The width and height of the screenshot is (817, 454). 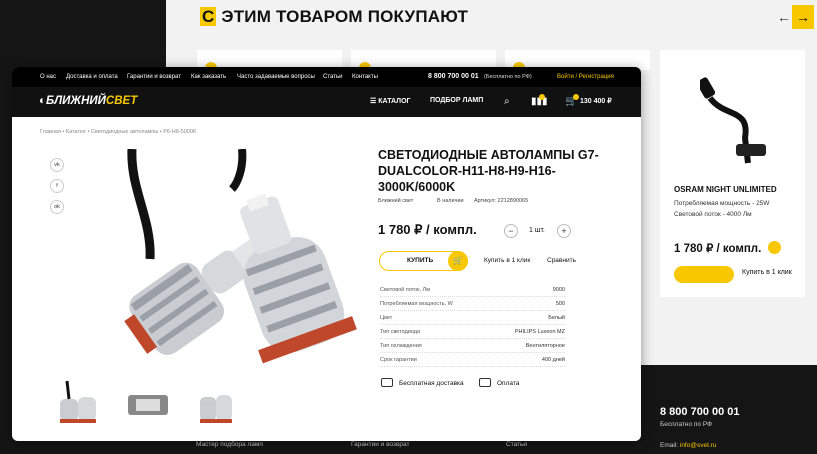 I want to click on buy-button: КУПИТЬ 🛒, so click(x=423, y=261).